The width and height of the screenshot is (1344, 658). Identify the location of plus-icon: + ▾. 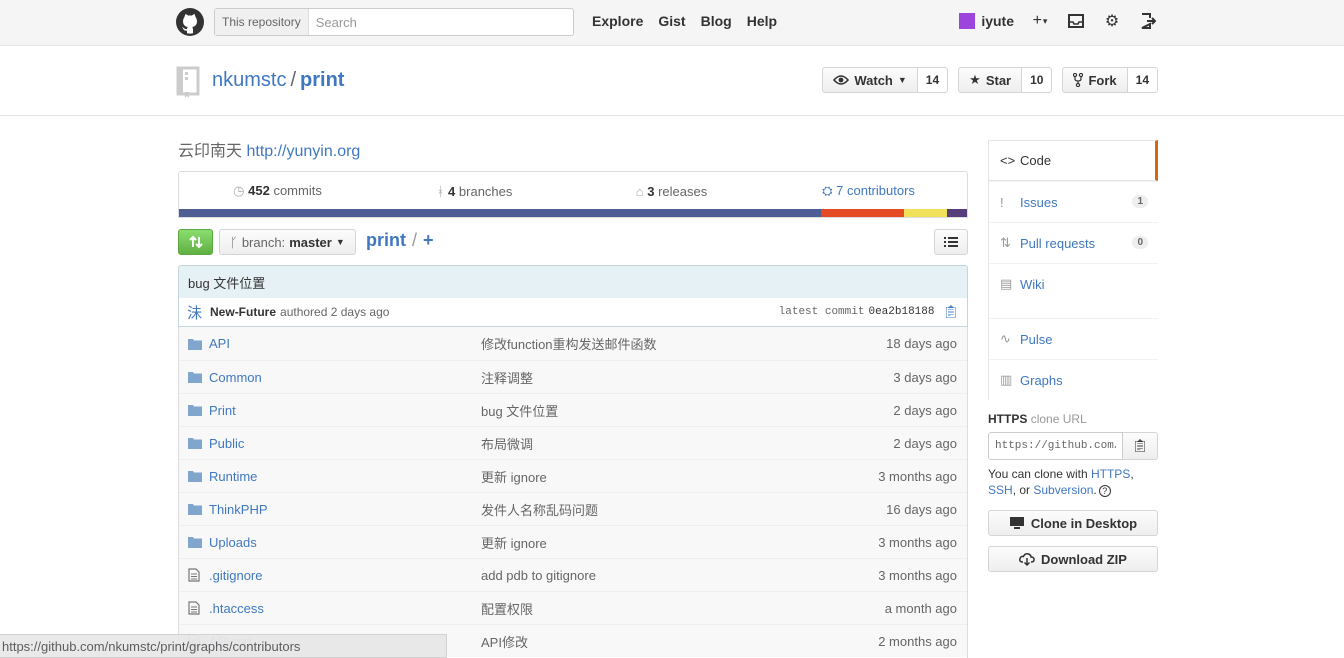
(1040, 21).